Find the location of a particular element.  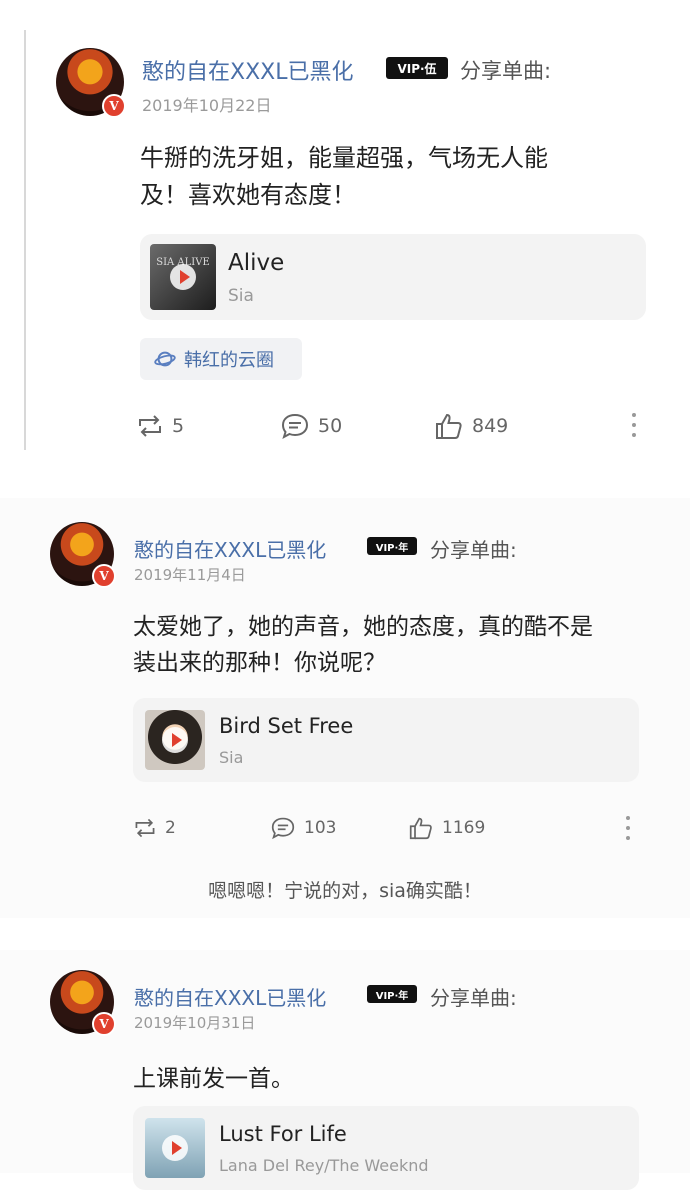

repost-count: 5 is located at coordinates (178, 426).